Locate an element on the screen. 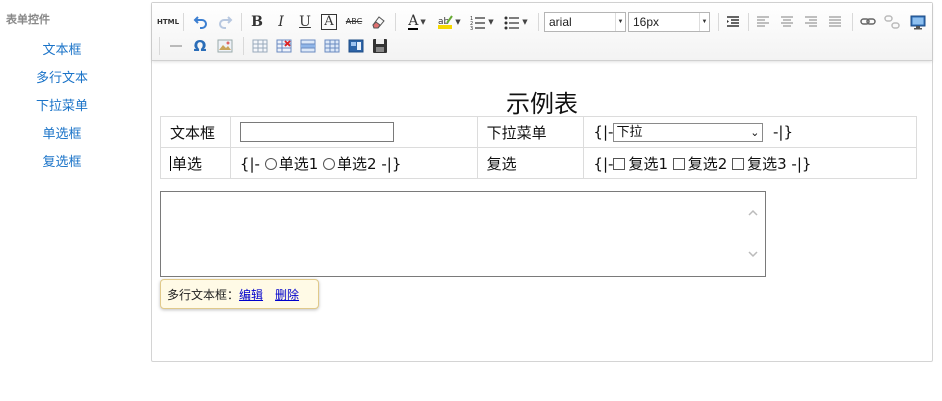  font-color-icon: A is located at coordinates (413, 21).